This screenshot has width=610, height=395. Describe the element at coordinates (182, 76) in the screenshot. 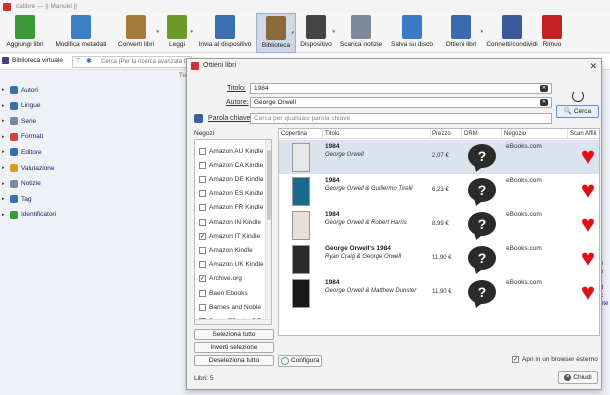

I see `book-list-column-header: Tu` at that location.